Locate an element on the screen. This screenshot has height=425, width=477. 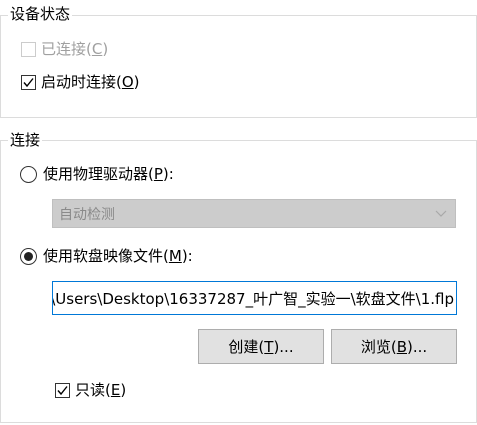
connect-at-power-on-label: 启动时连接(O) is located at coordinates (90, 82).